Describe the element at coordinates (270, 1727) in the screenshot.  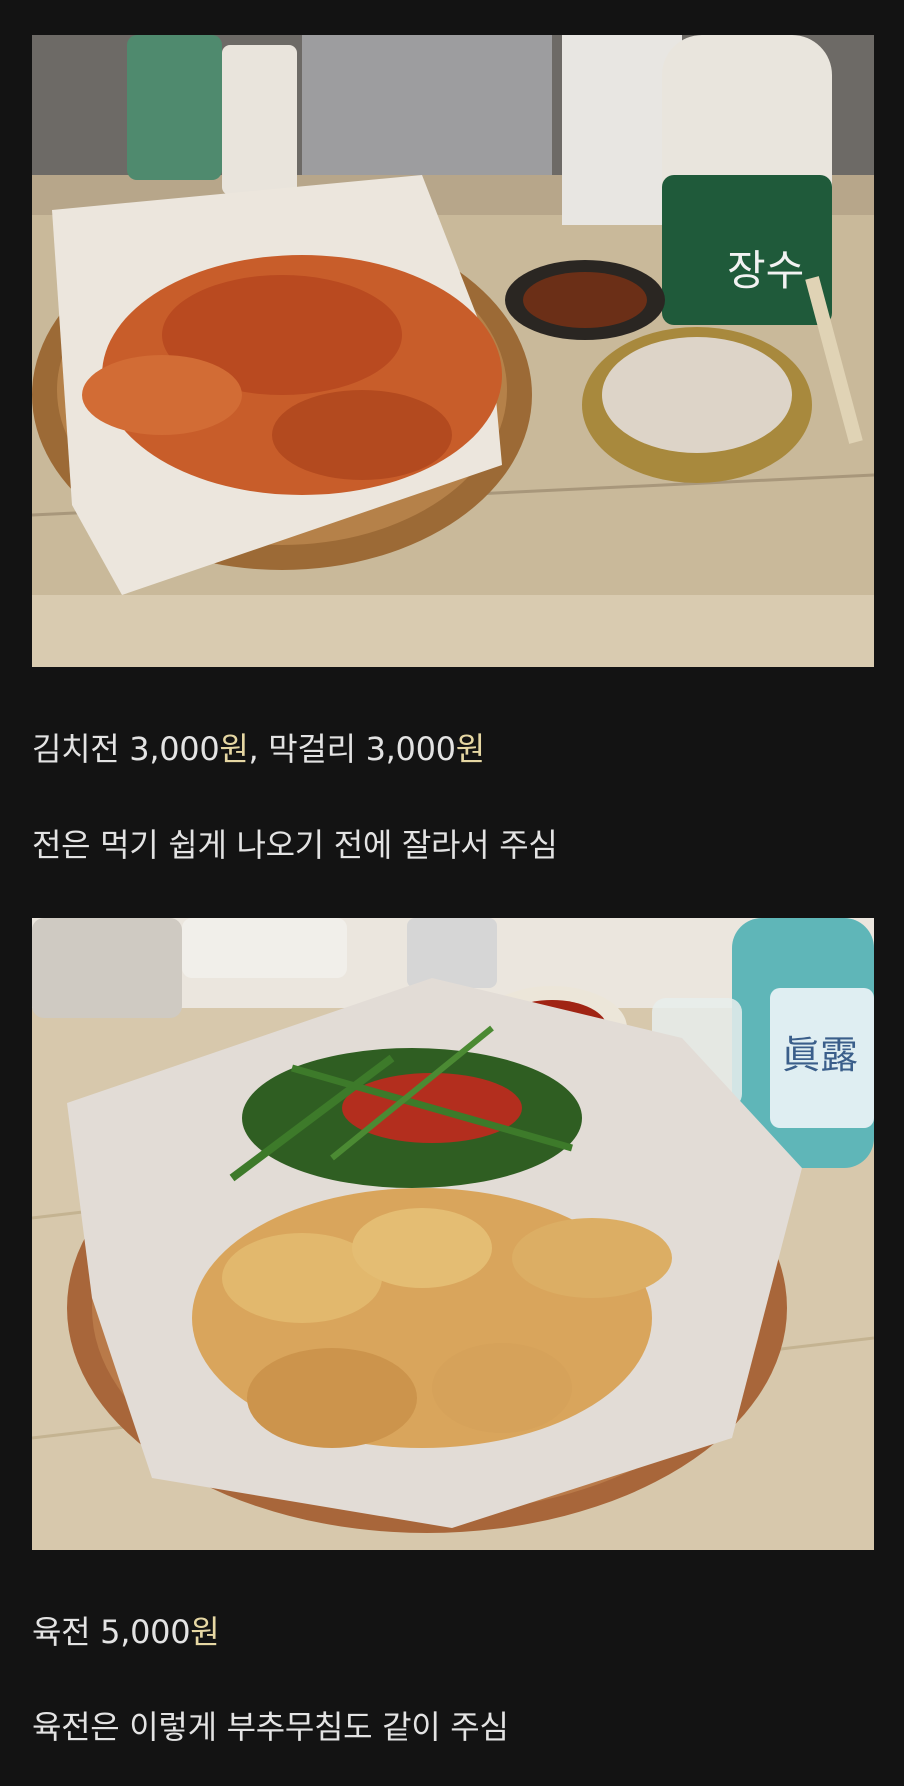
I see `caption-buchu-side: 육전은 이렇게 부추무침도 같이 주심` at that location.